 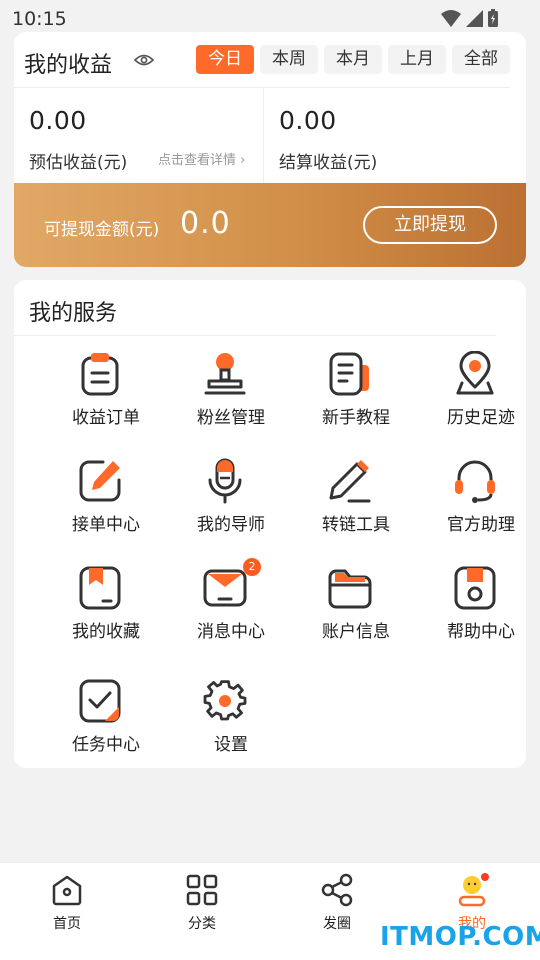 What do you see at coordinates (475, 373) in the screenshot?
I see `location-pin-icon` at bounding box center [475, 373].